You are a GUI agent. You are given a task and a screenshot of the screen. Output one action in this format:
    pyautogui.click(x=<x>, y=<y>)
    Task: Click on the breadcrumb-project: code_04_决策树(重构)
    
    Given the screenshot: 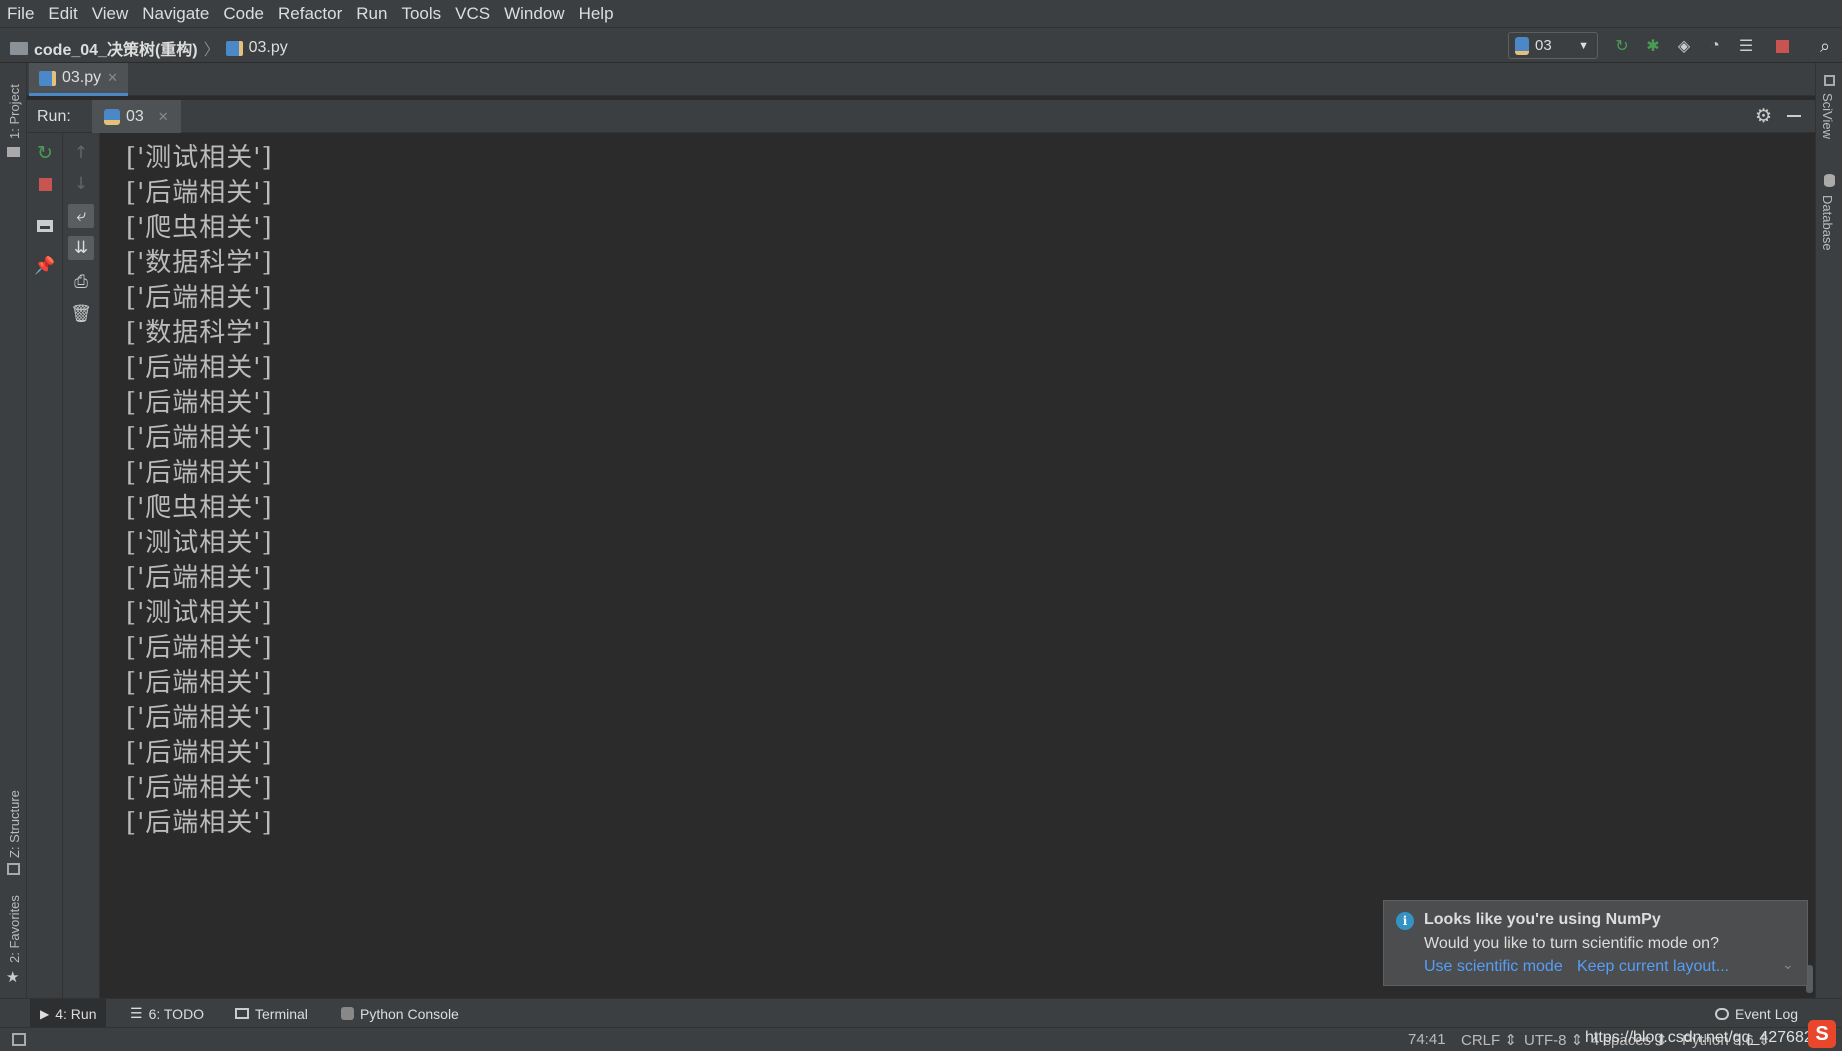 What is the action you would take?
    pyautogui.click(x=116, y=48)
    